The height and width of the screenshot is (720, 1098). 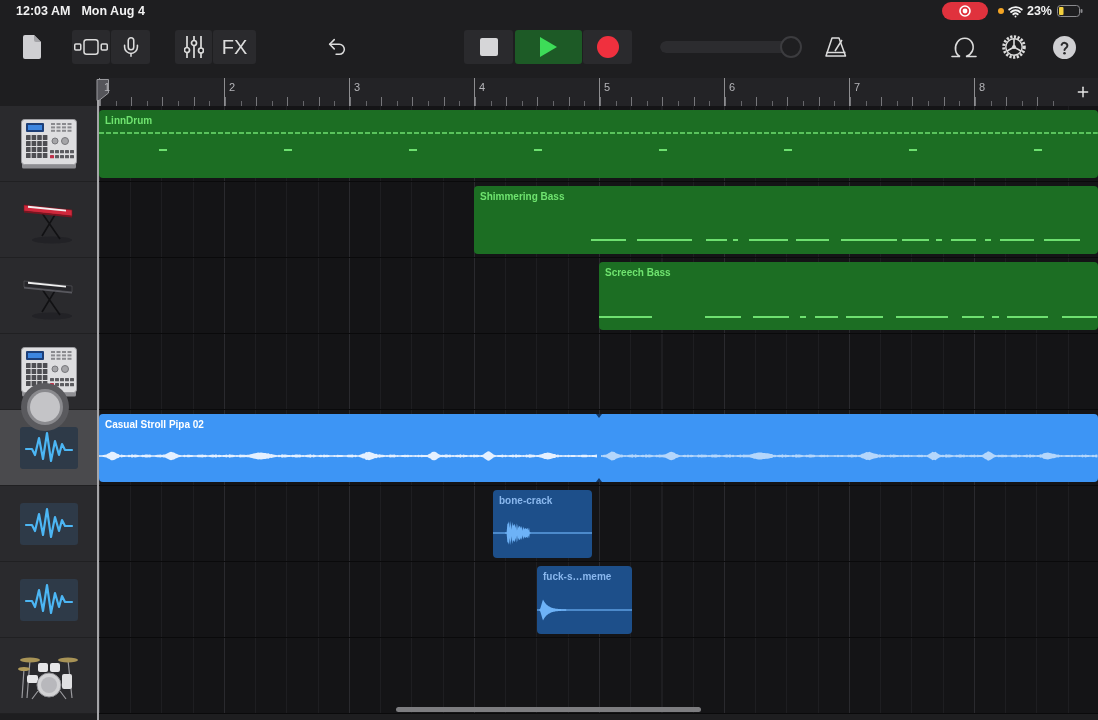 I want to click on loop-marker-icon, so click(x=599, y=448).